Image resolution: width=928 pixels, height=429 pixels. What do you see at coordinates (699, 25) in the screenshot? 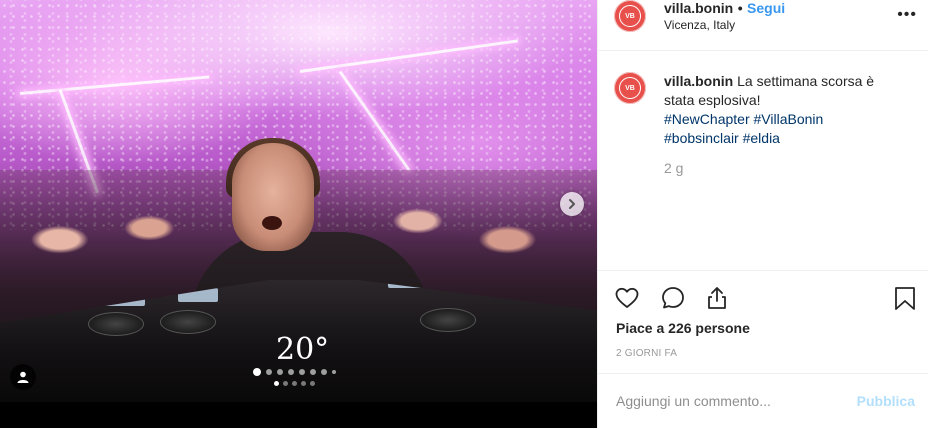
I see `location-link: Vicenza, Italy` at bounding box center [699, 25].